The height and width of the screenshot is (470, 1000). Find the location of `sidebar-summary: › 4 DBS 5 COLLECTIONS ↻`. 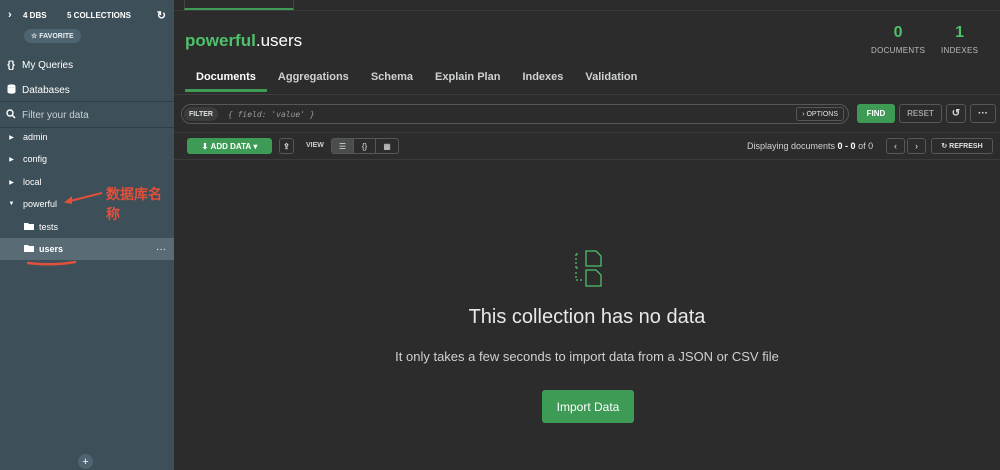

sidebar-summary: › 4 DBS 5 COLLECTIONS ↻ is located at coordinates (87, 15).